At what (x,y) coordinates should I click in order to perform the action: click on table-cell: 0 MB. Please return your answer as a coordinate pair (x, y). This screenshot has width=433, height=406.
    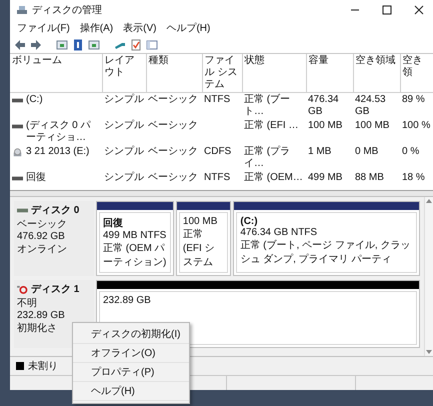
    Looking at the image, I should click on (366, 151).